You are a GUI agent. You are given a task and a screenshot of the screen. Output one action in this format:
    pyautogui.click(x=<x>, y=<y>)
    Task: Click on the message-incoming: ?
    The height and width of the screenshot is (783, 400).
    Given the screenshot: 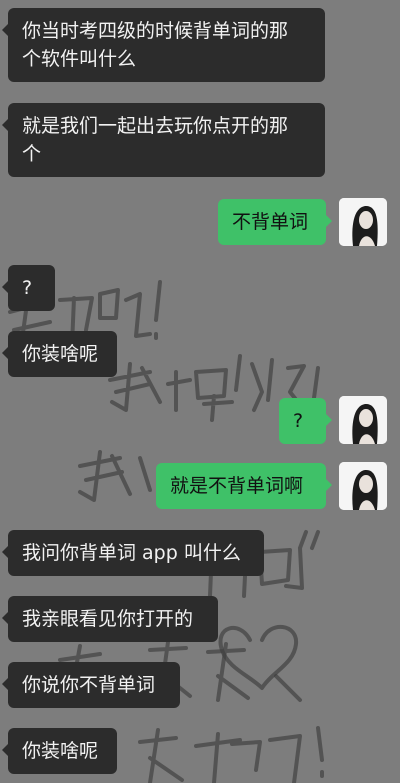 What is the action you would take?
    pyautogui.click(x=28, y=288)
    